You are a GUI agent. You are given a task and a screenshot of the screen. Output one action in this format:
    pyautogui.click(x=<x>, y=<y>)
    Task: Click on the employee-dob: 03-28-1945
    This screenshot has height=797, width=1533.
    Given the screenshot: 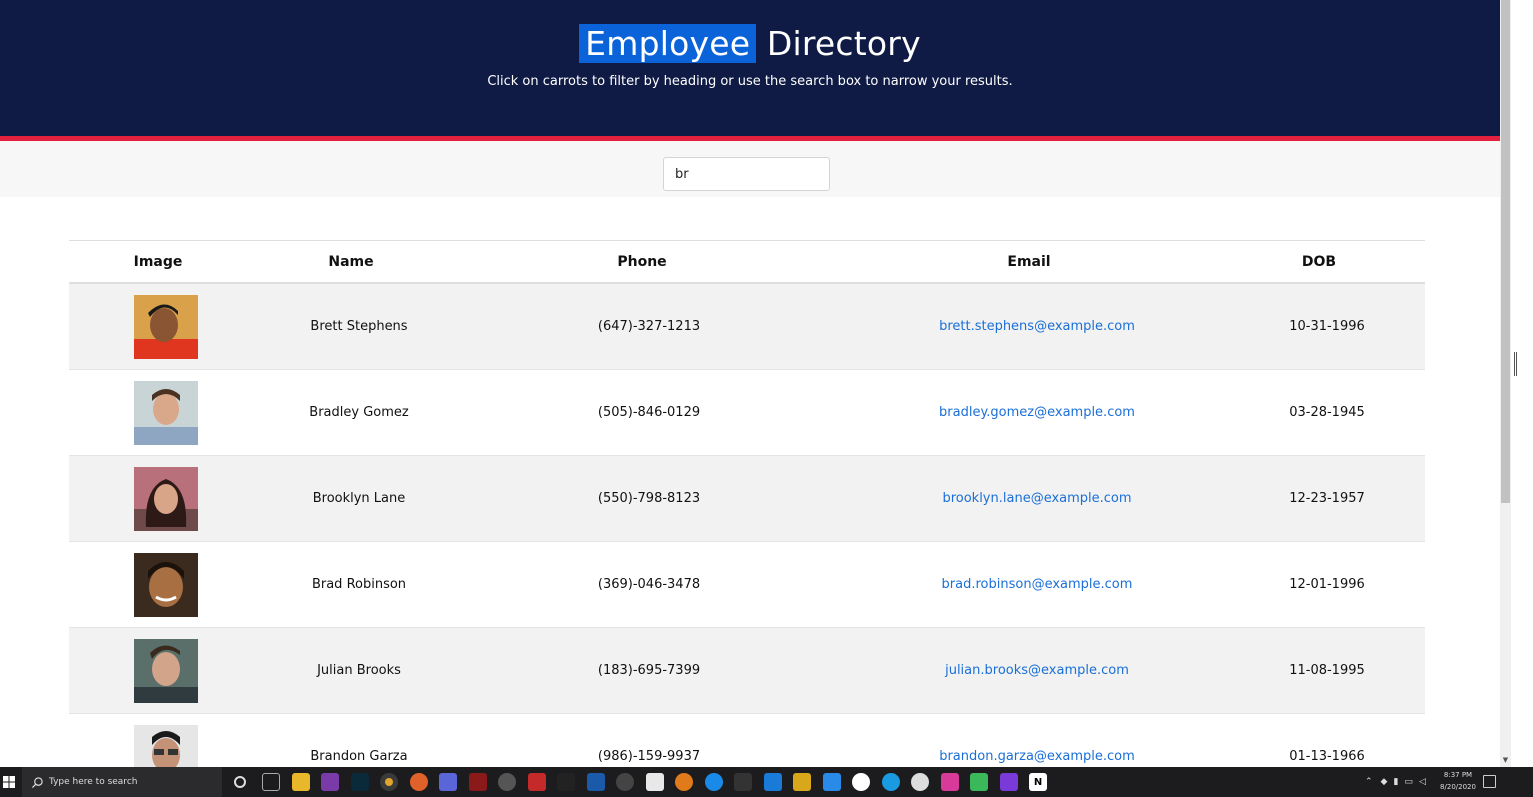 What is the action you would take?
    pyautogui.click(x=1327, y=412)
    